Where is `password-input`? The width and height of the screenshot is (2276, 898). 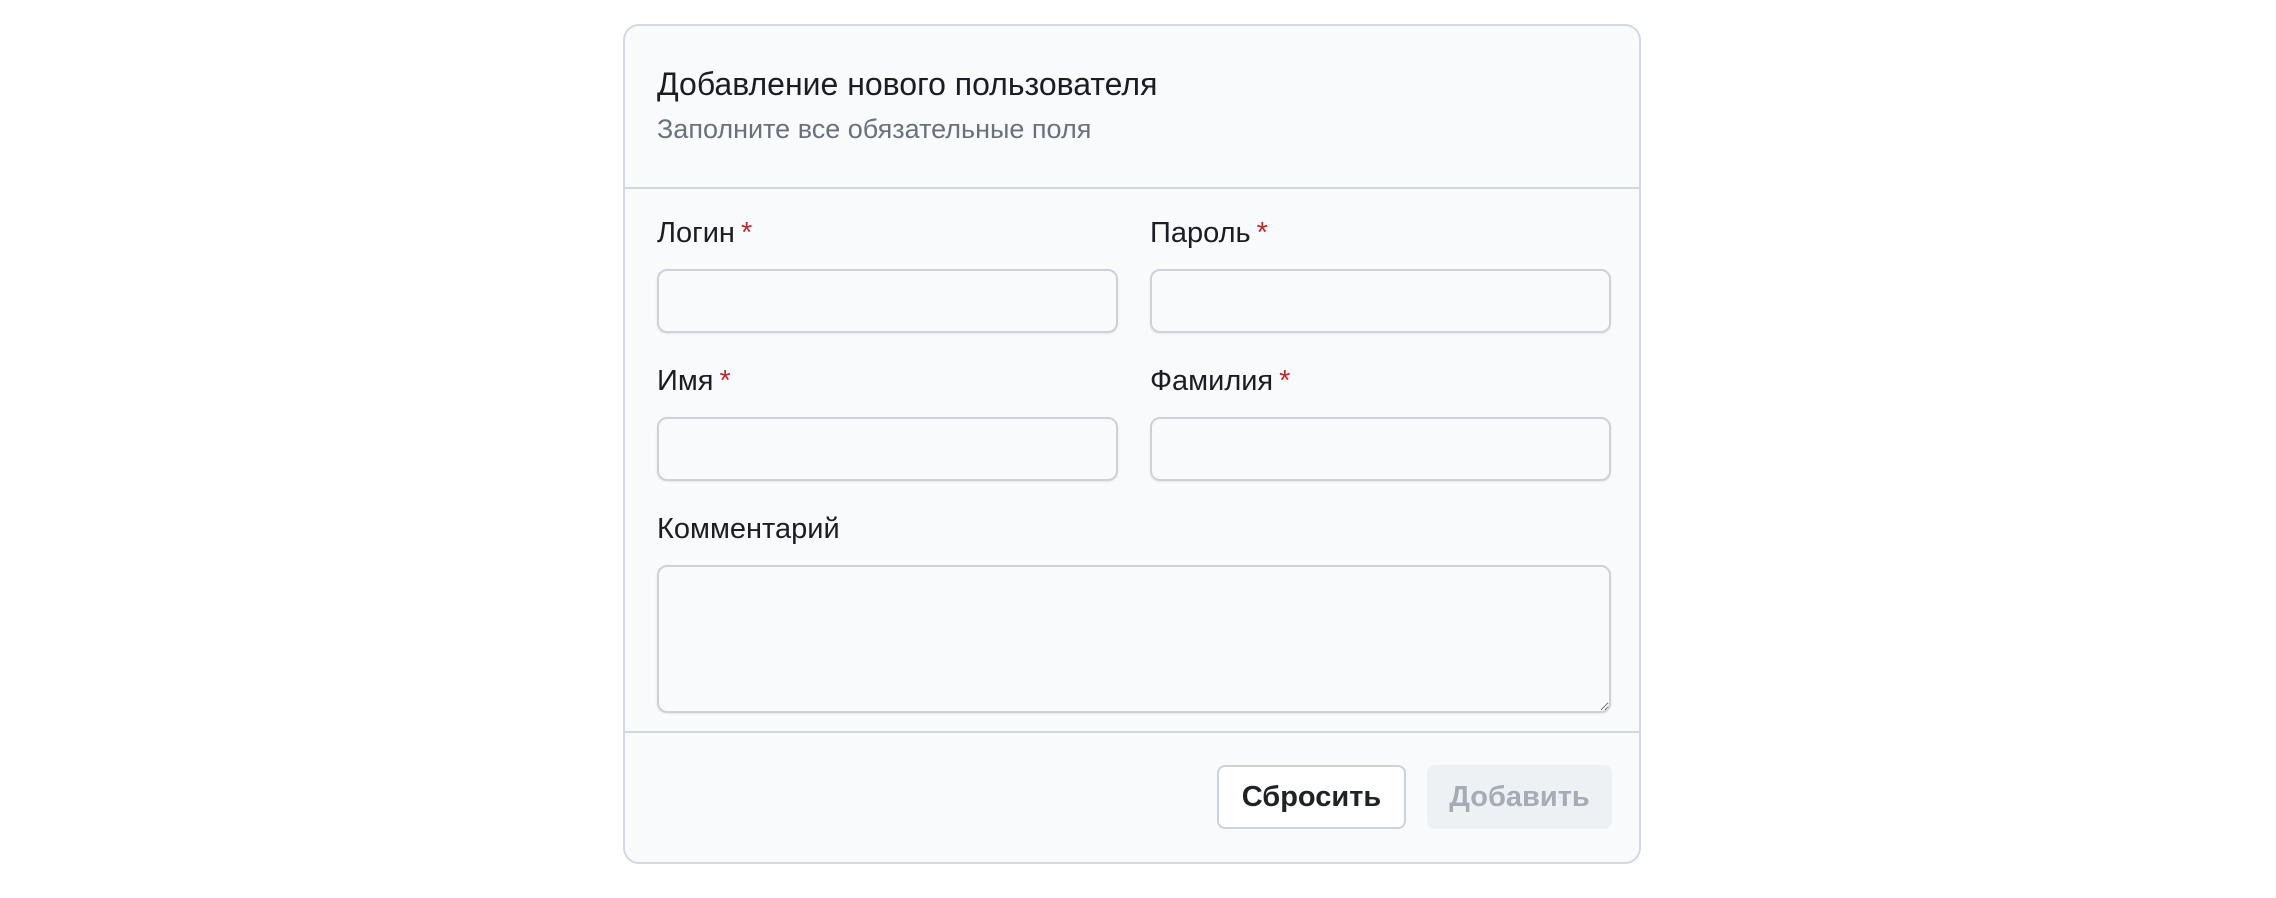
password-input is located at coordinates (1380, 301).